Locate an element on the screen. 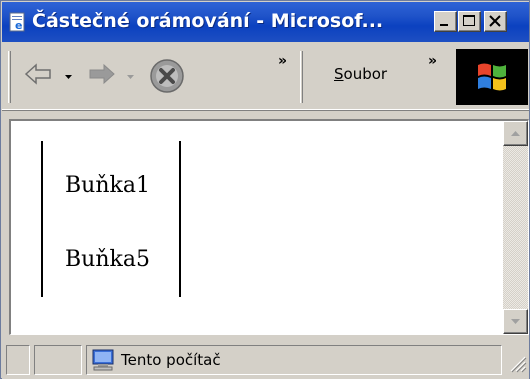 The image size is (530, 379). minimize-icon is located at coordinates (444, 25).